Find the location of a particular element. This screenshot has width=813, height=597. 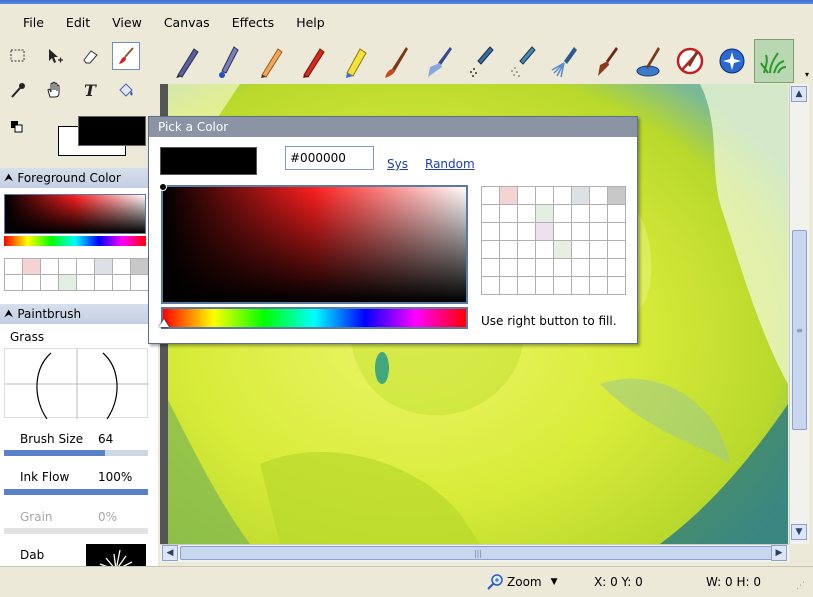

red-pencil-icon is located at coordinates (314, 63).